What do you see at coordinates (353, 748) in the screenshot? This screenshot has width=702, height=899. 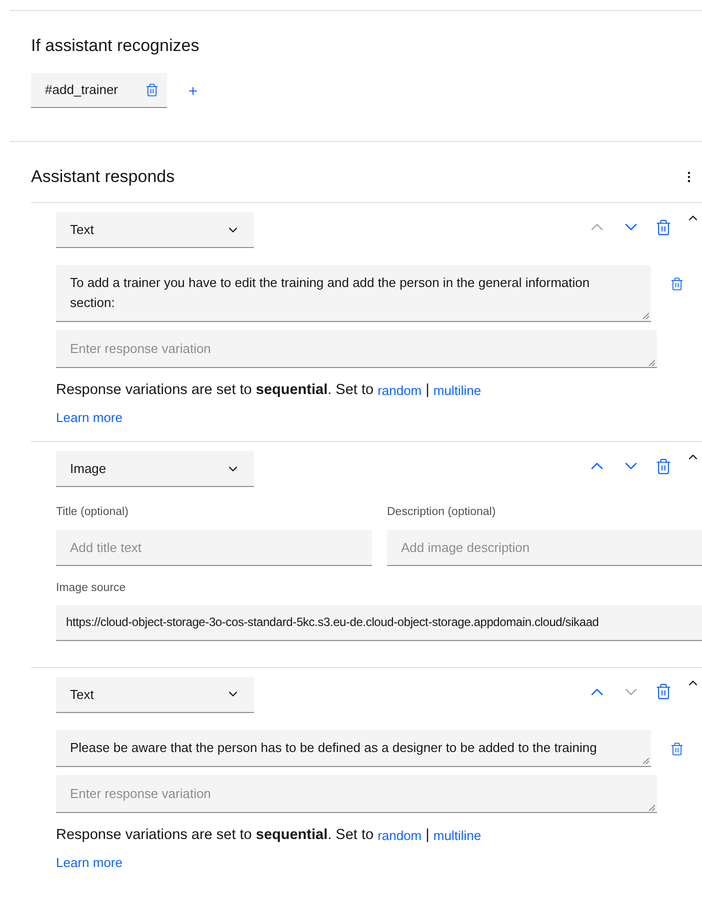 I see `response-variation-field: Please be aware that the person has to be defined as a designer to be added to the training` at bounding box center [353, 748].